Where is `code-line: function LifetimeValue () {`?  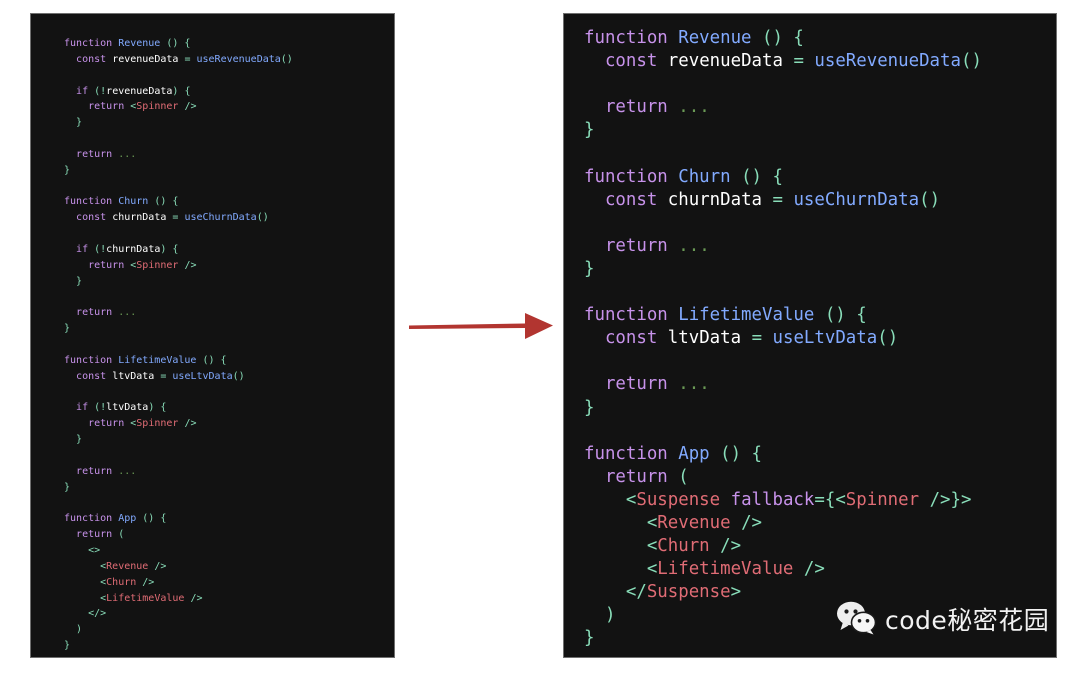
code-line: function LifetimeValue () { is located at coordinates (229, 361).